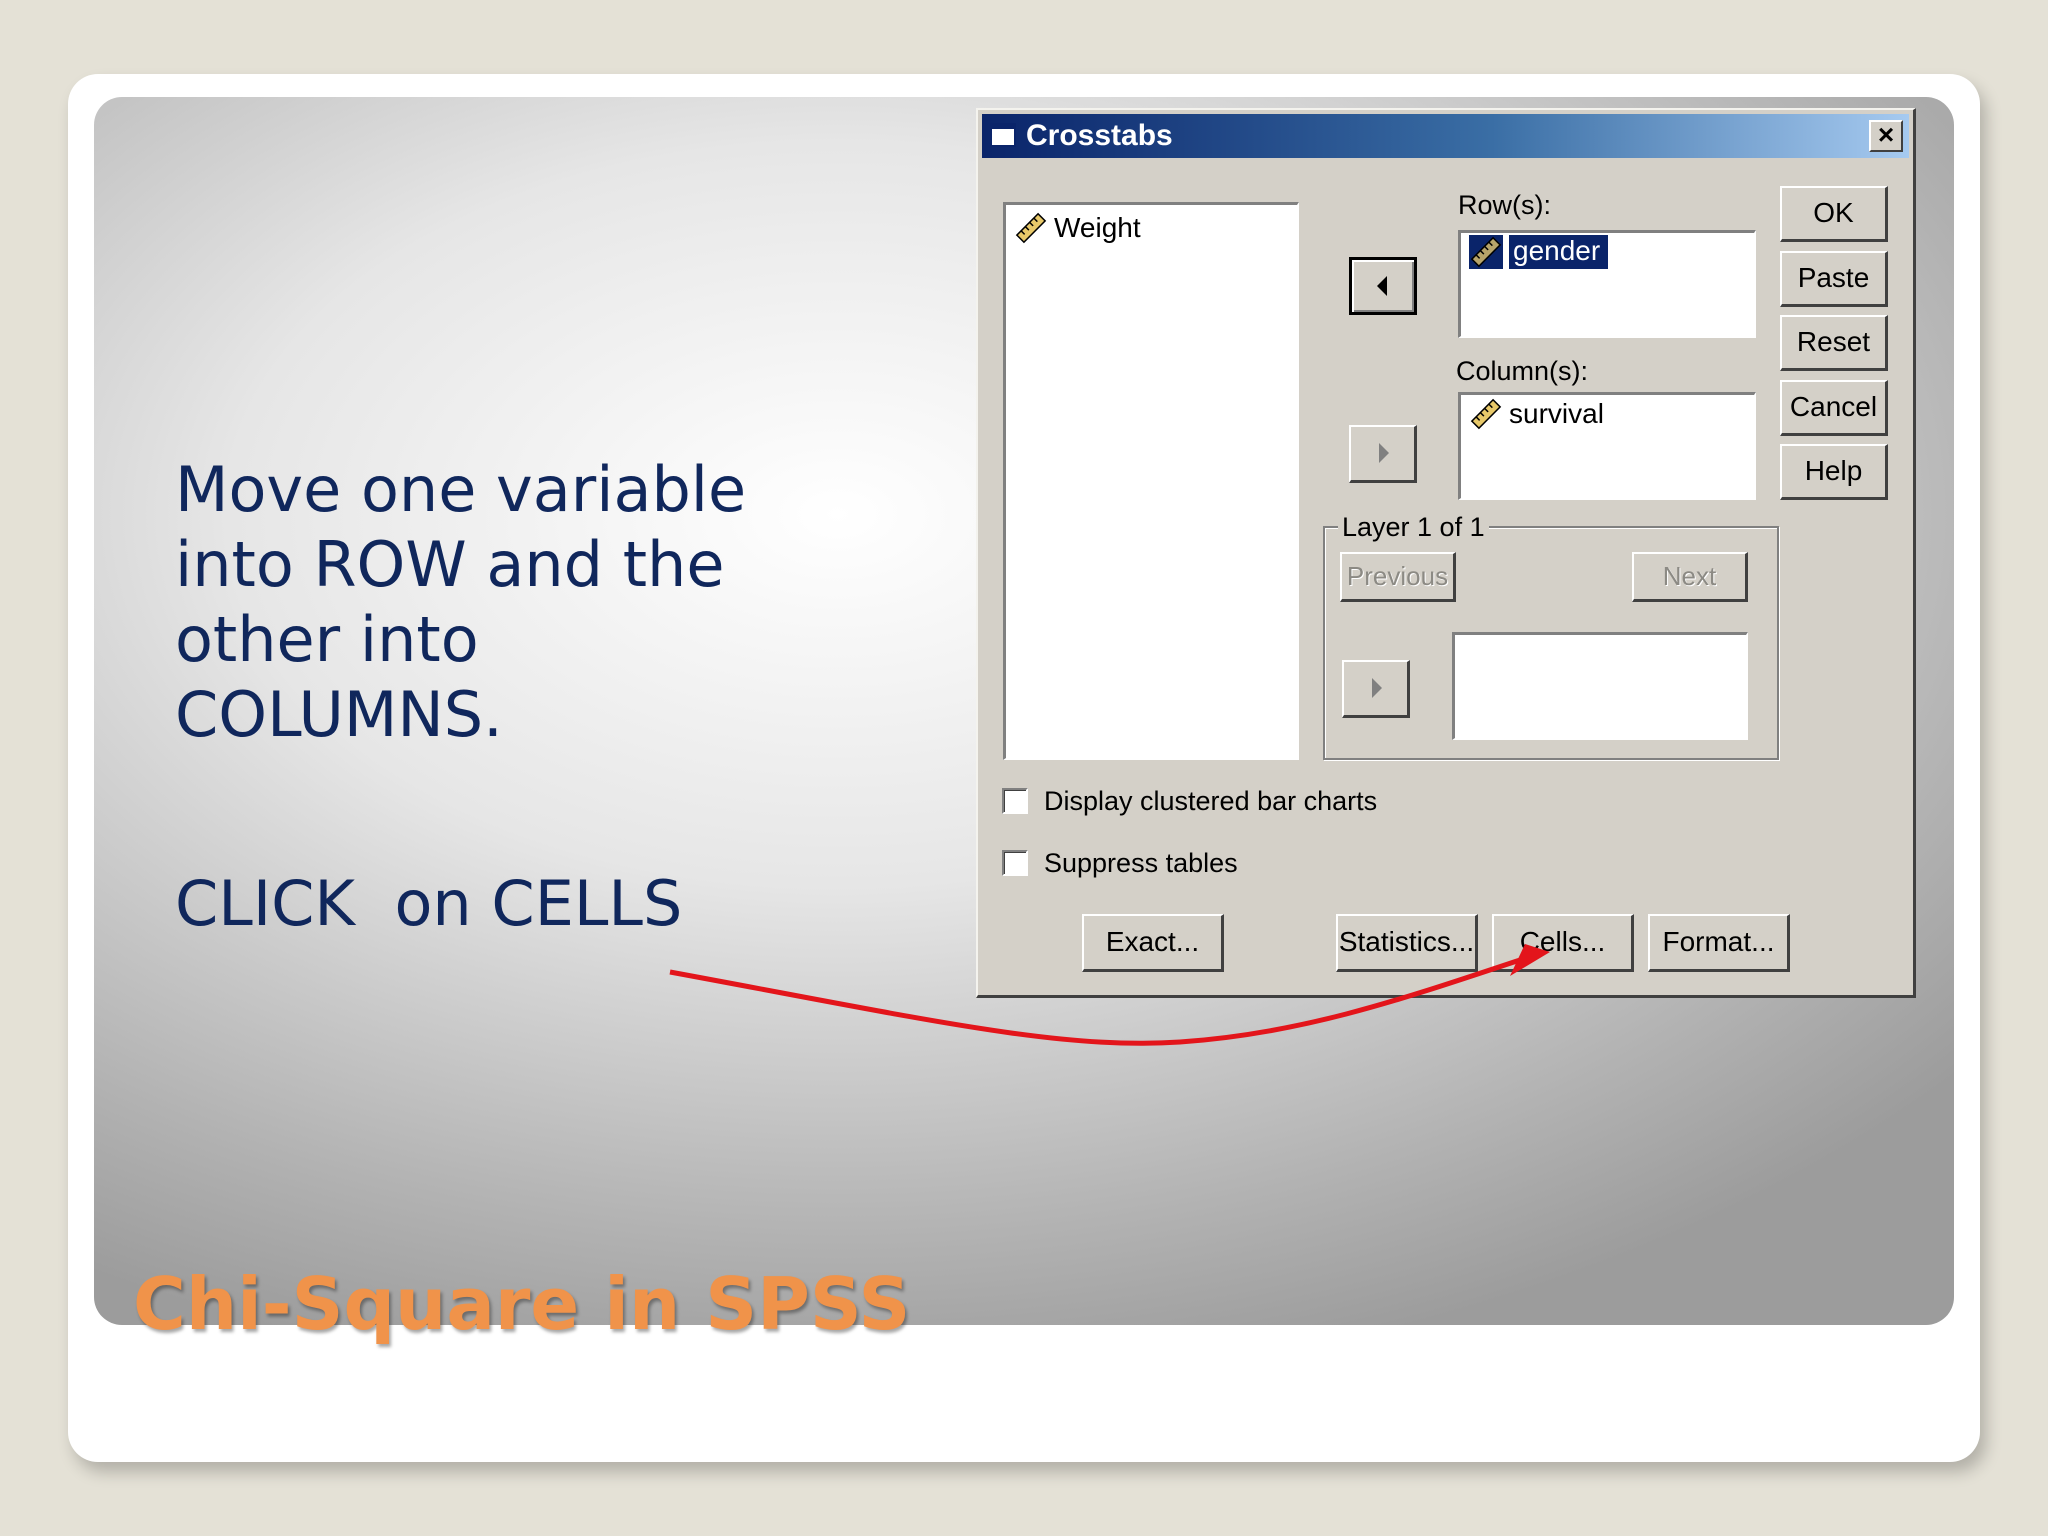 Image resolution: width=2048 pixels, height=1536 pixels. I want to click on annotation-arrow, so click(1109, 995).